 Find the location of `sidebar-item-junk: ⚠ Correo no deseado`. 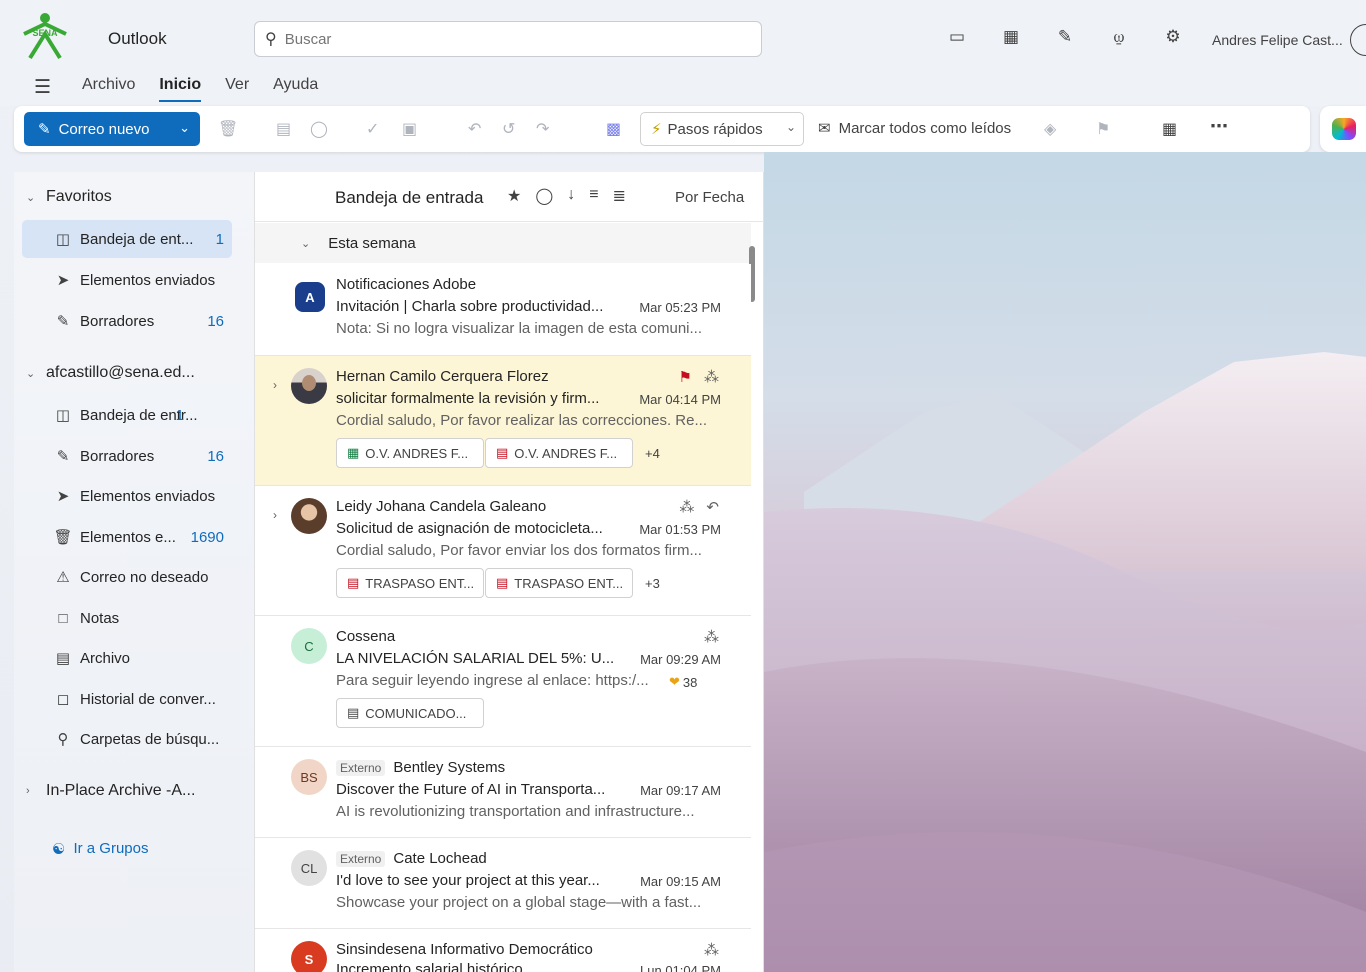

sidebar-item-junk: ⚠ Correo no deseado is located at coordinates (127, 577).